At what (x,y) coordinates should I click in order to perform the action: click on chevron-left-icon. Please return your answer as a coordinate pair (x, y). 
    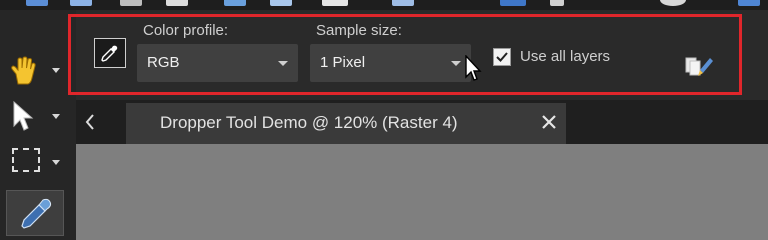
    Looking at the image, I should click on (89, 122).